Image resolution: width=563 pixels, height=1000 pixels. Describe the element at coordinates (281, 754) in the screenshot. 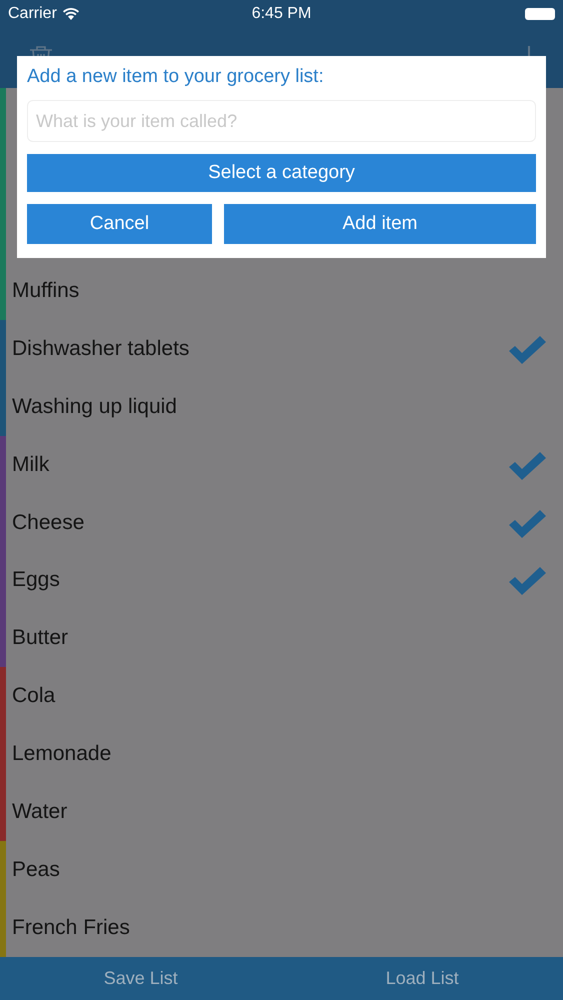

I see `list-row: Lemonade` at that location.